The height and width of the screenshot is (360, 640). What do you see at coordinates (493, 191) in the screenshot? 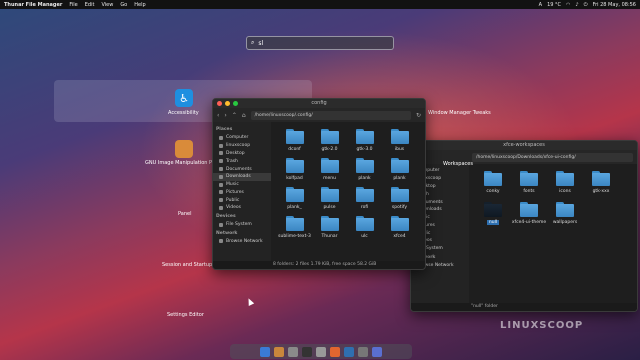
I see `folder-label: conky` at bounding box center [493, 191].